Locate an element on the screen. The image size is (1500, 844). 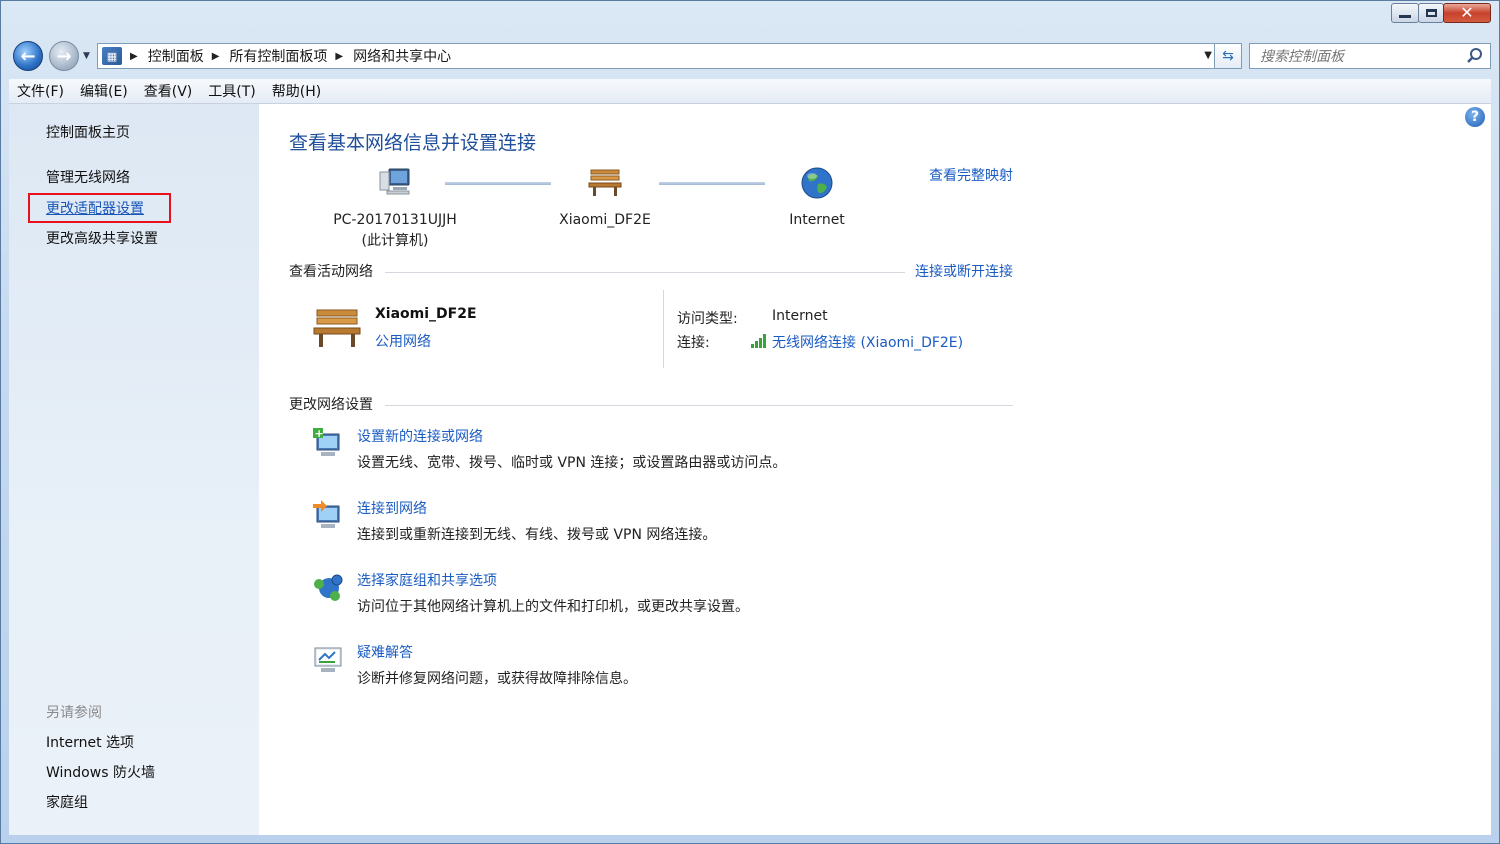
task-title-link: 设置新的连接或网络 is located at coordinates (420, 436).